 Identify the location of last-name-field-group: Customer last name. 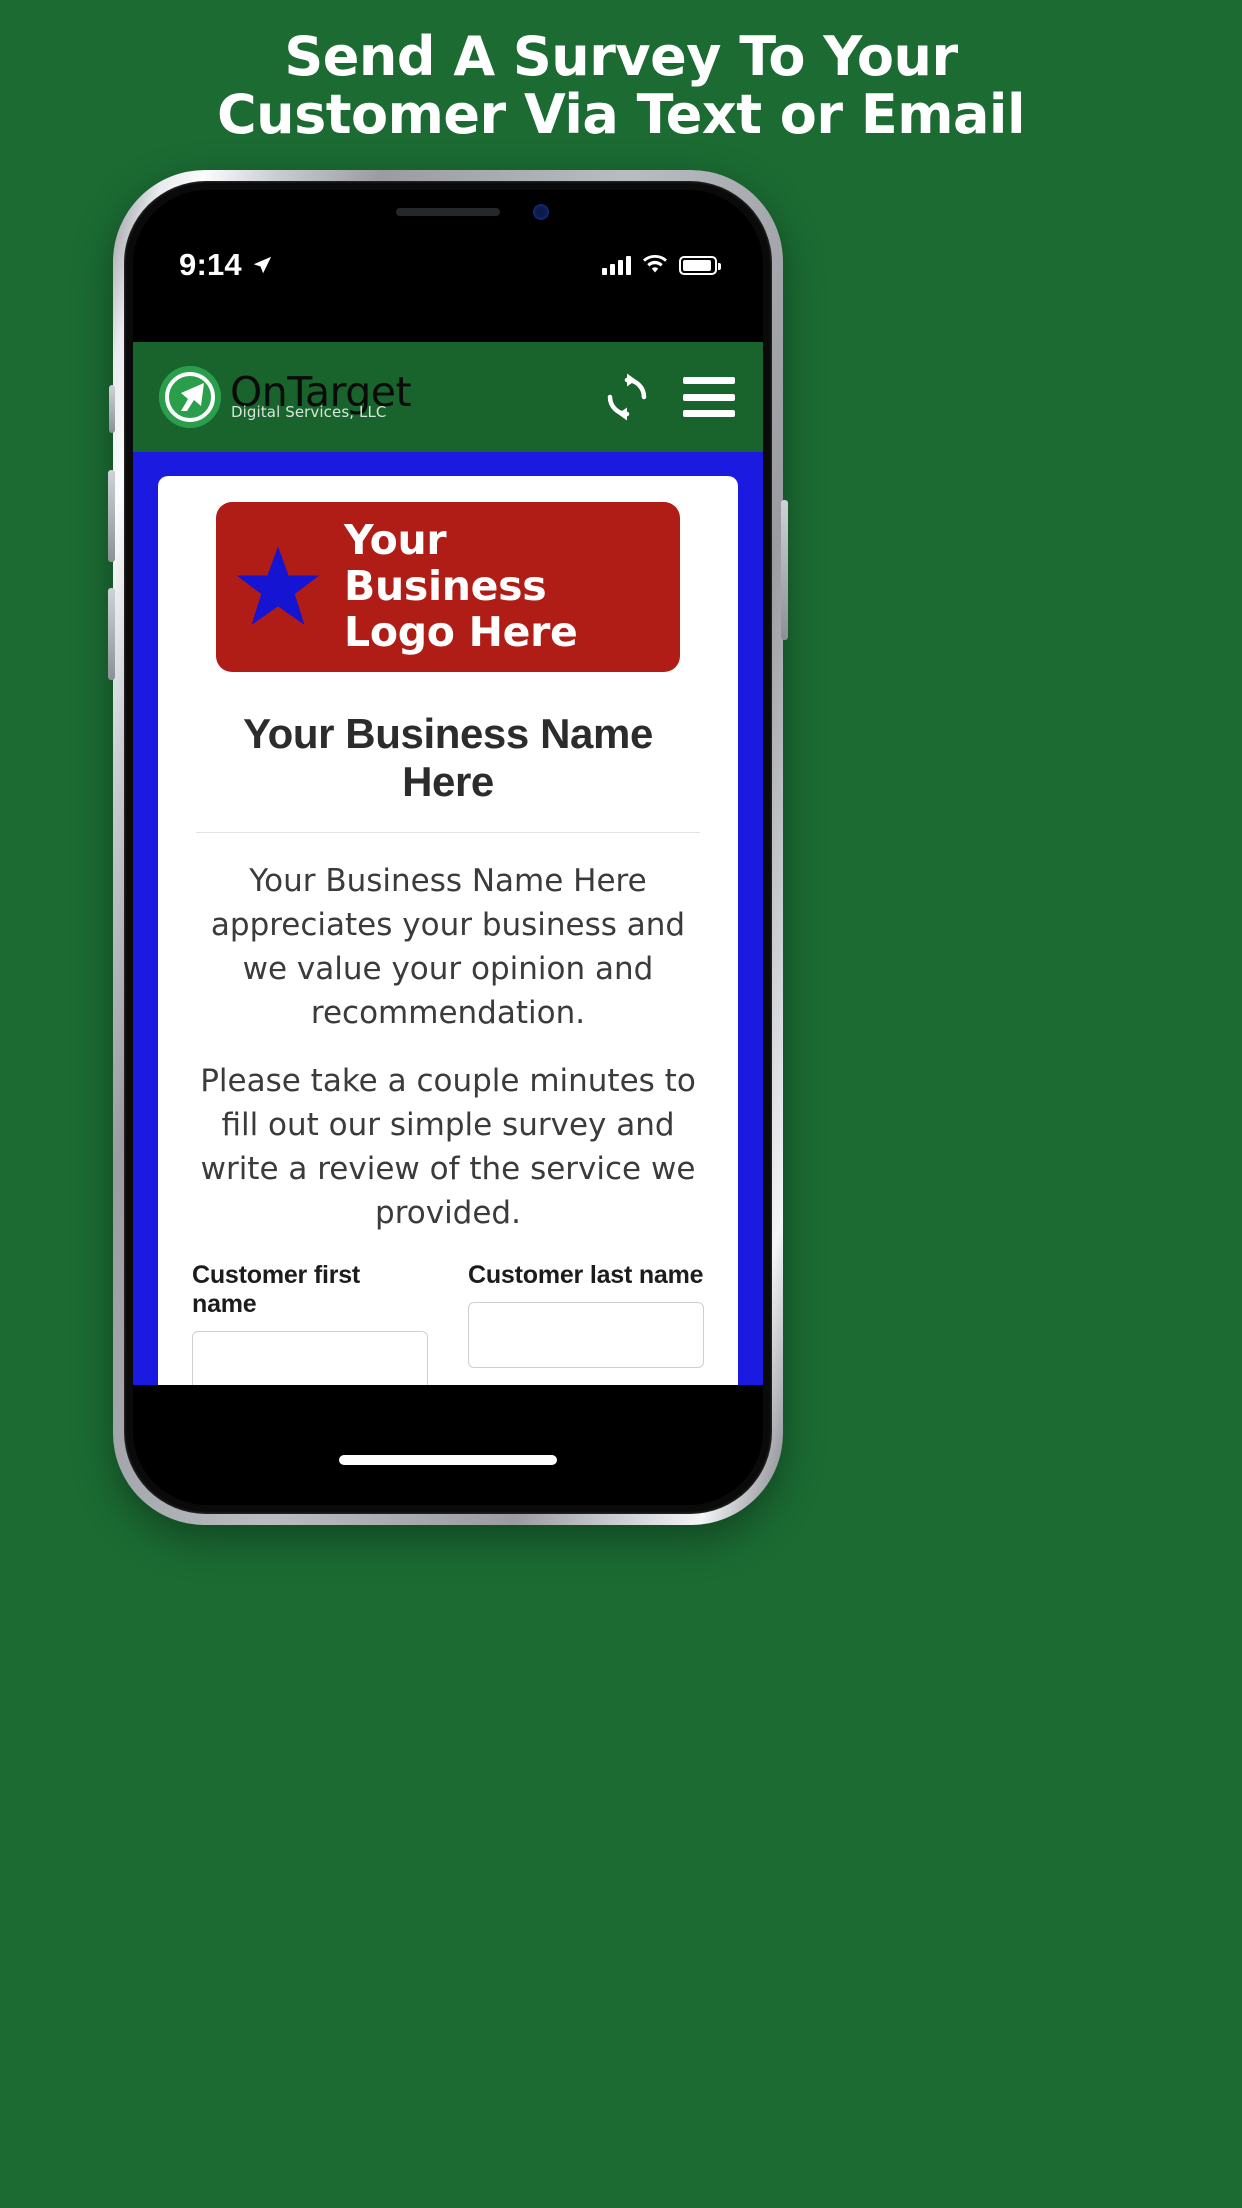
(586, 1323).